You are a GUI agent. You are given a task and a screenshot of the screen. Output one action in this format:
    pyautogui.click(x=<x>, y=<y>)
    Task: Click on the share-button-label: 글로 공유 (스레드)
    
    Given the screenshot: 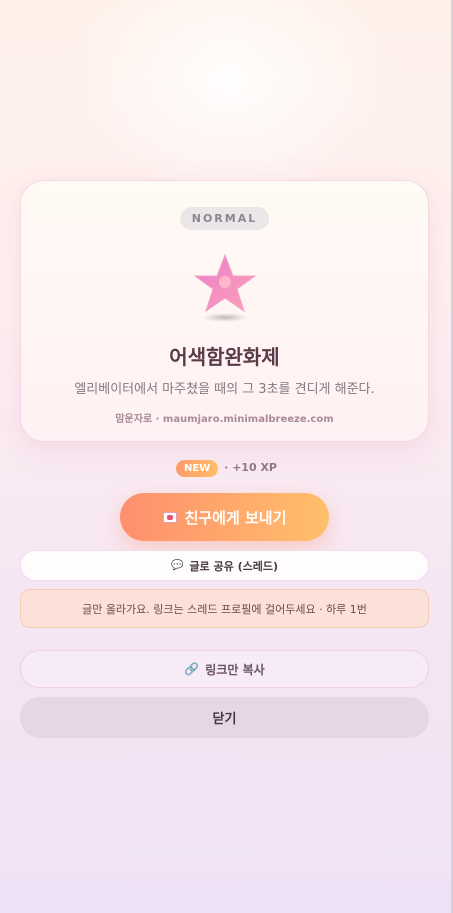 What is the action you would take?
    pyautogui.click(x=233, y=566)
    